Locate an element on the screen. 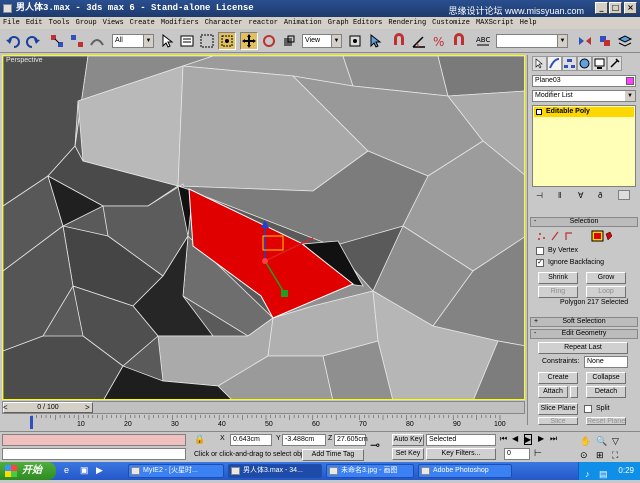  soft-selection-rollout-header: + Soft Selection is located at coordinates (584, 322).